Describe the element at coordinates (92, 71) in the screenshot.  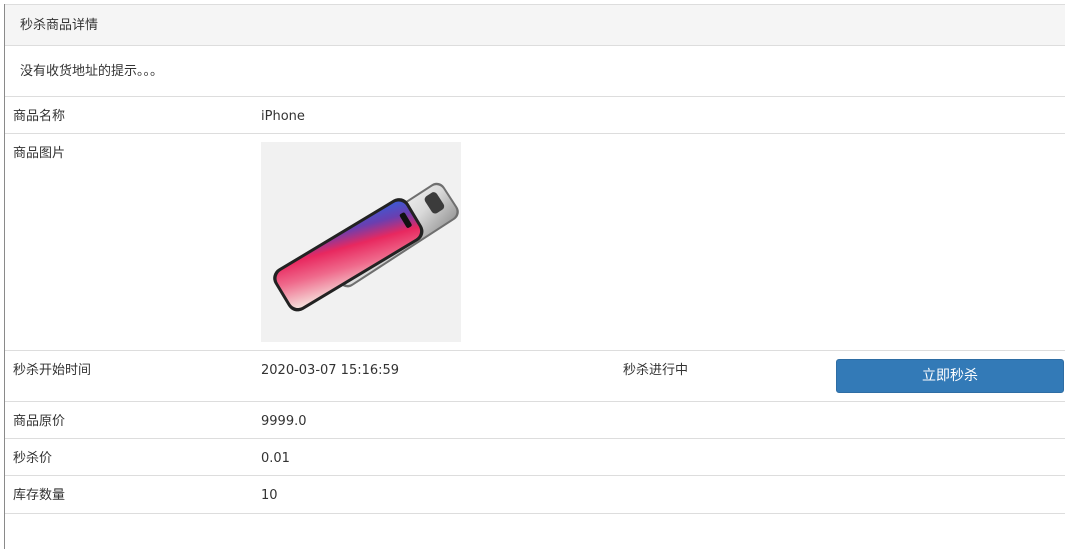
I see `address-notice-text: 没有收货地址的提示。。。` at that location.